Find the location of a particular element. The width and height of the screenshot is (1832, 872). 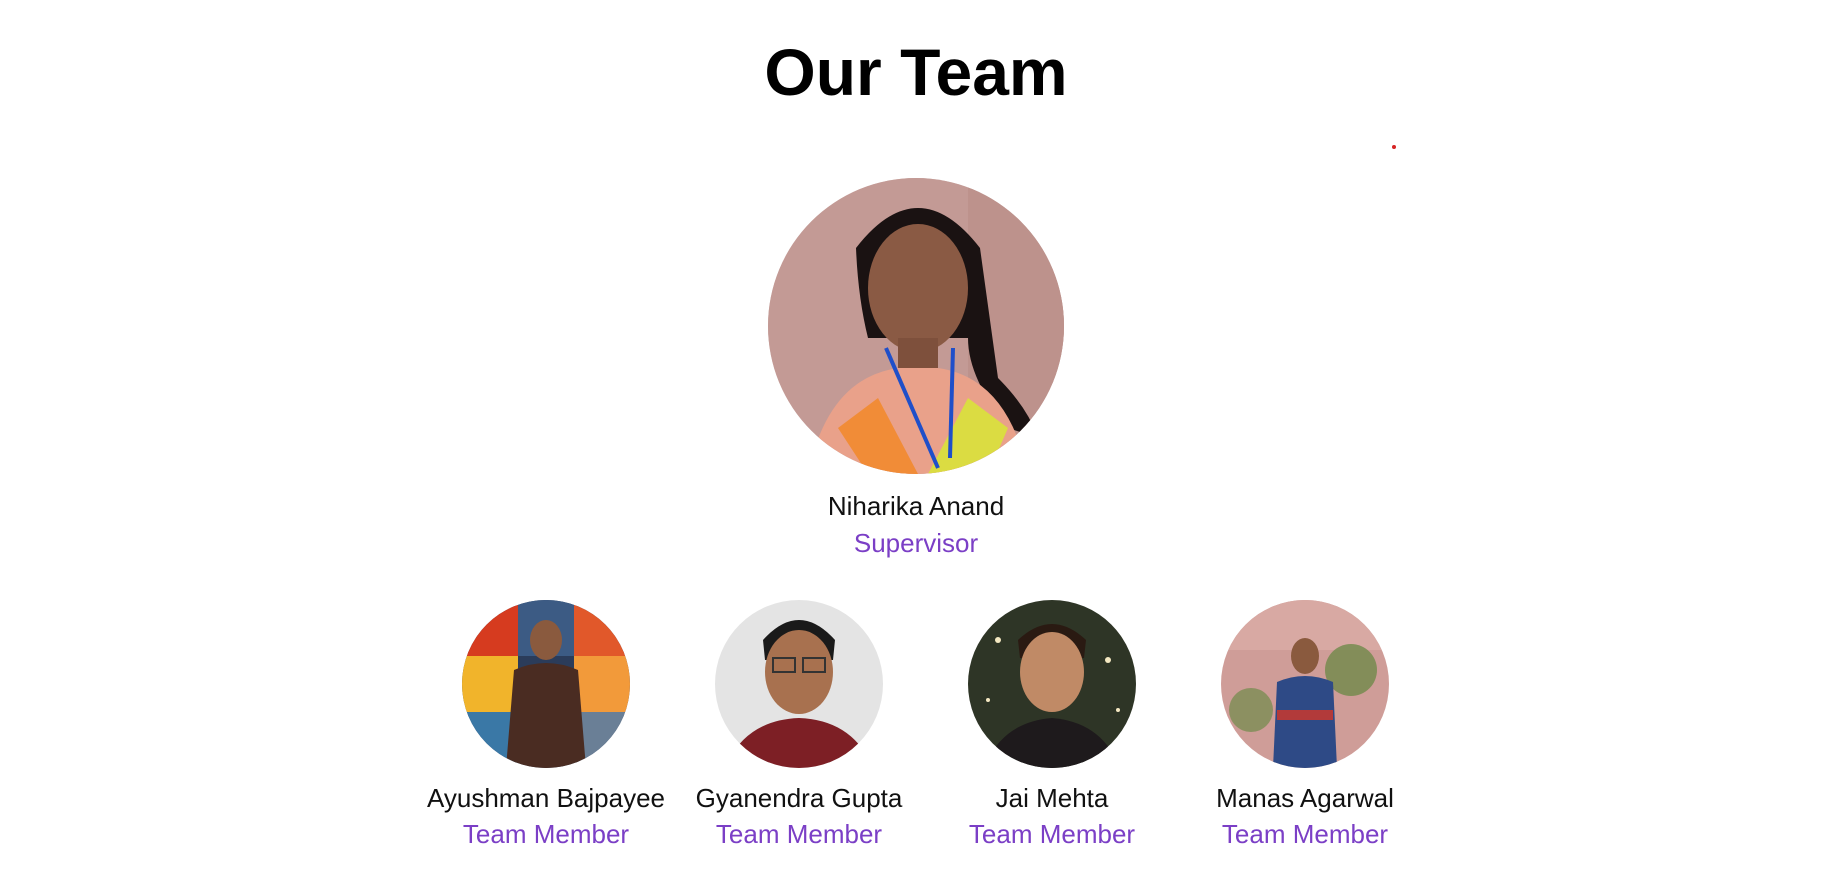

team-member-card: Ayushman Bajpayee Team Member is located at coordinates (546, 725).